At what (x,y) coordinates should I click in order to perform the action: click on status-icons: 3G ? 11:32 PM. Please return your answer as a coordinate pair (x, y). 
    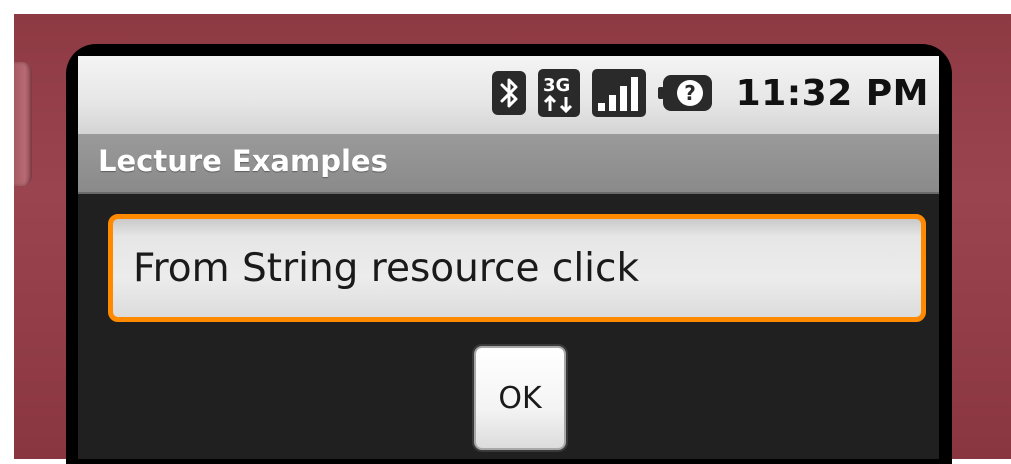
    Looking at the image, I should click on (710, 93).